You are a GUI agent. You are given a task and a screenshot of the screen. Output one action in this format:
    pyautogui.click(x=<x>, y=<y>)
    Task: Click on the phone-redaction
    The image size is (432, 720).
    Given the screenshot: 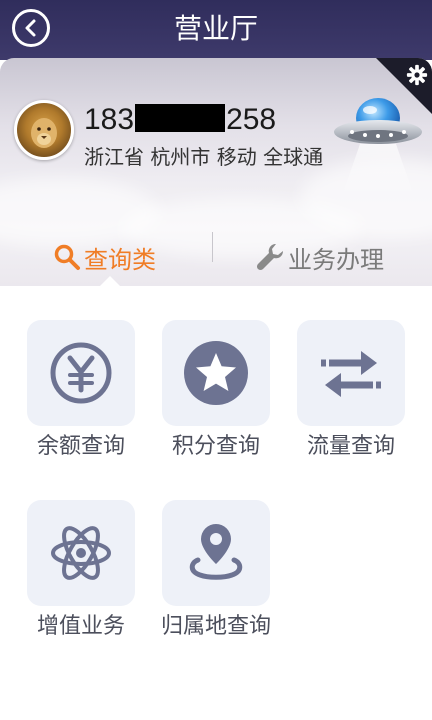 What is the action you would take?
    pyautogui.click(x=180, y=118)
    